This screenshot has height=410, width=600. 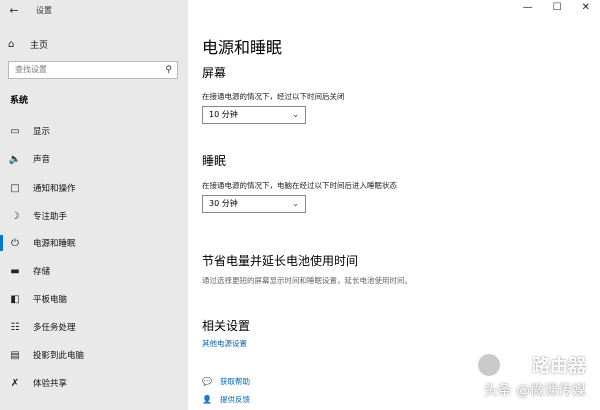 I want to click on screen-description: 在接通电源的情况下，经过以下时间后关闭, so click(x=273, y=96).